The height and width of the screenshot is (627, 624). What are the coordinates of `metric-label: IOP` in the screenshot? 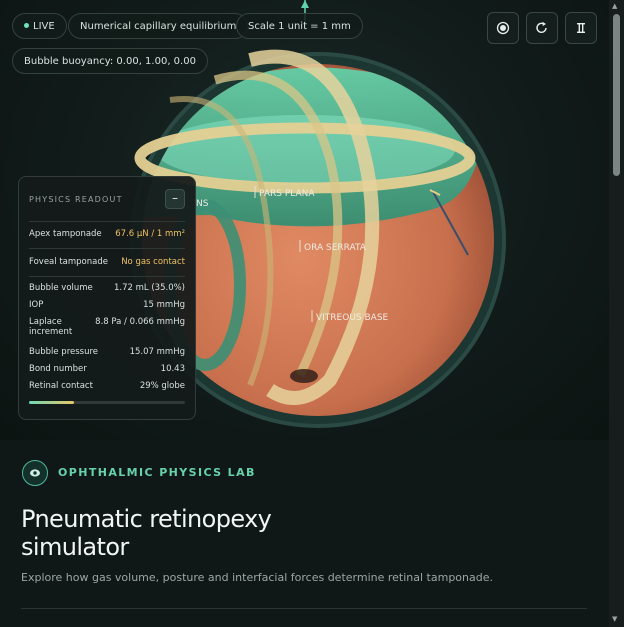 It's located at (36, 305).